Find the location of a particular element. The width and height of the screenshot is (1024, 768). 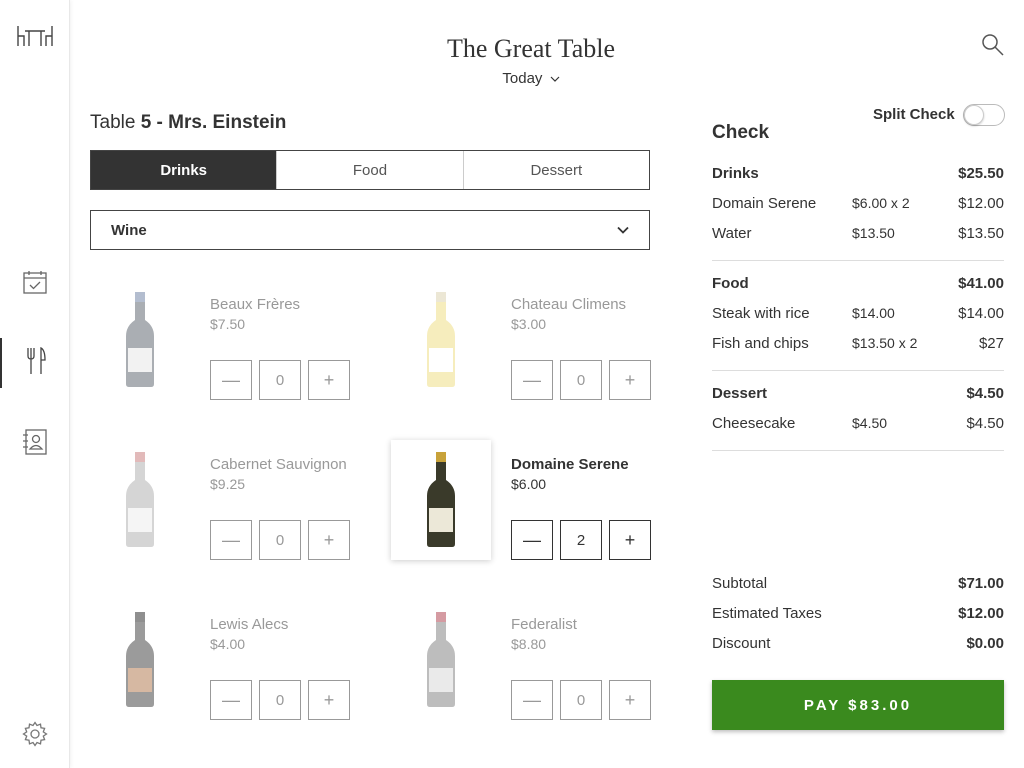

nav-contacts is located at coordinates (35, 444).